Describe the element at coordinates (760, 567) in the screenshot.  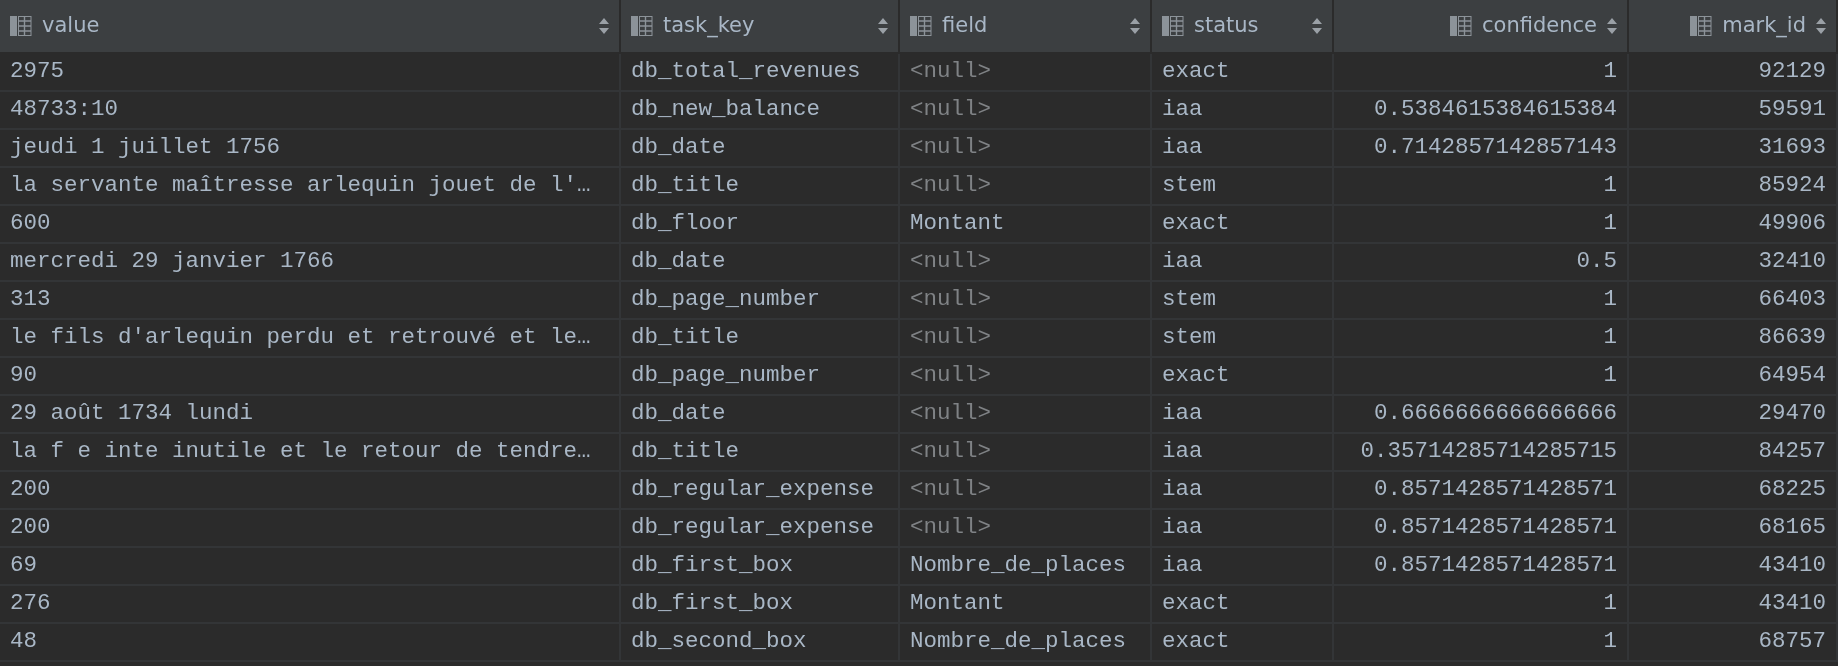
I see `table-cell: db_first_box` at that location.